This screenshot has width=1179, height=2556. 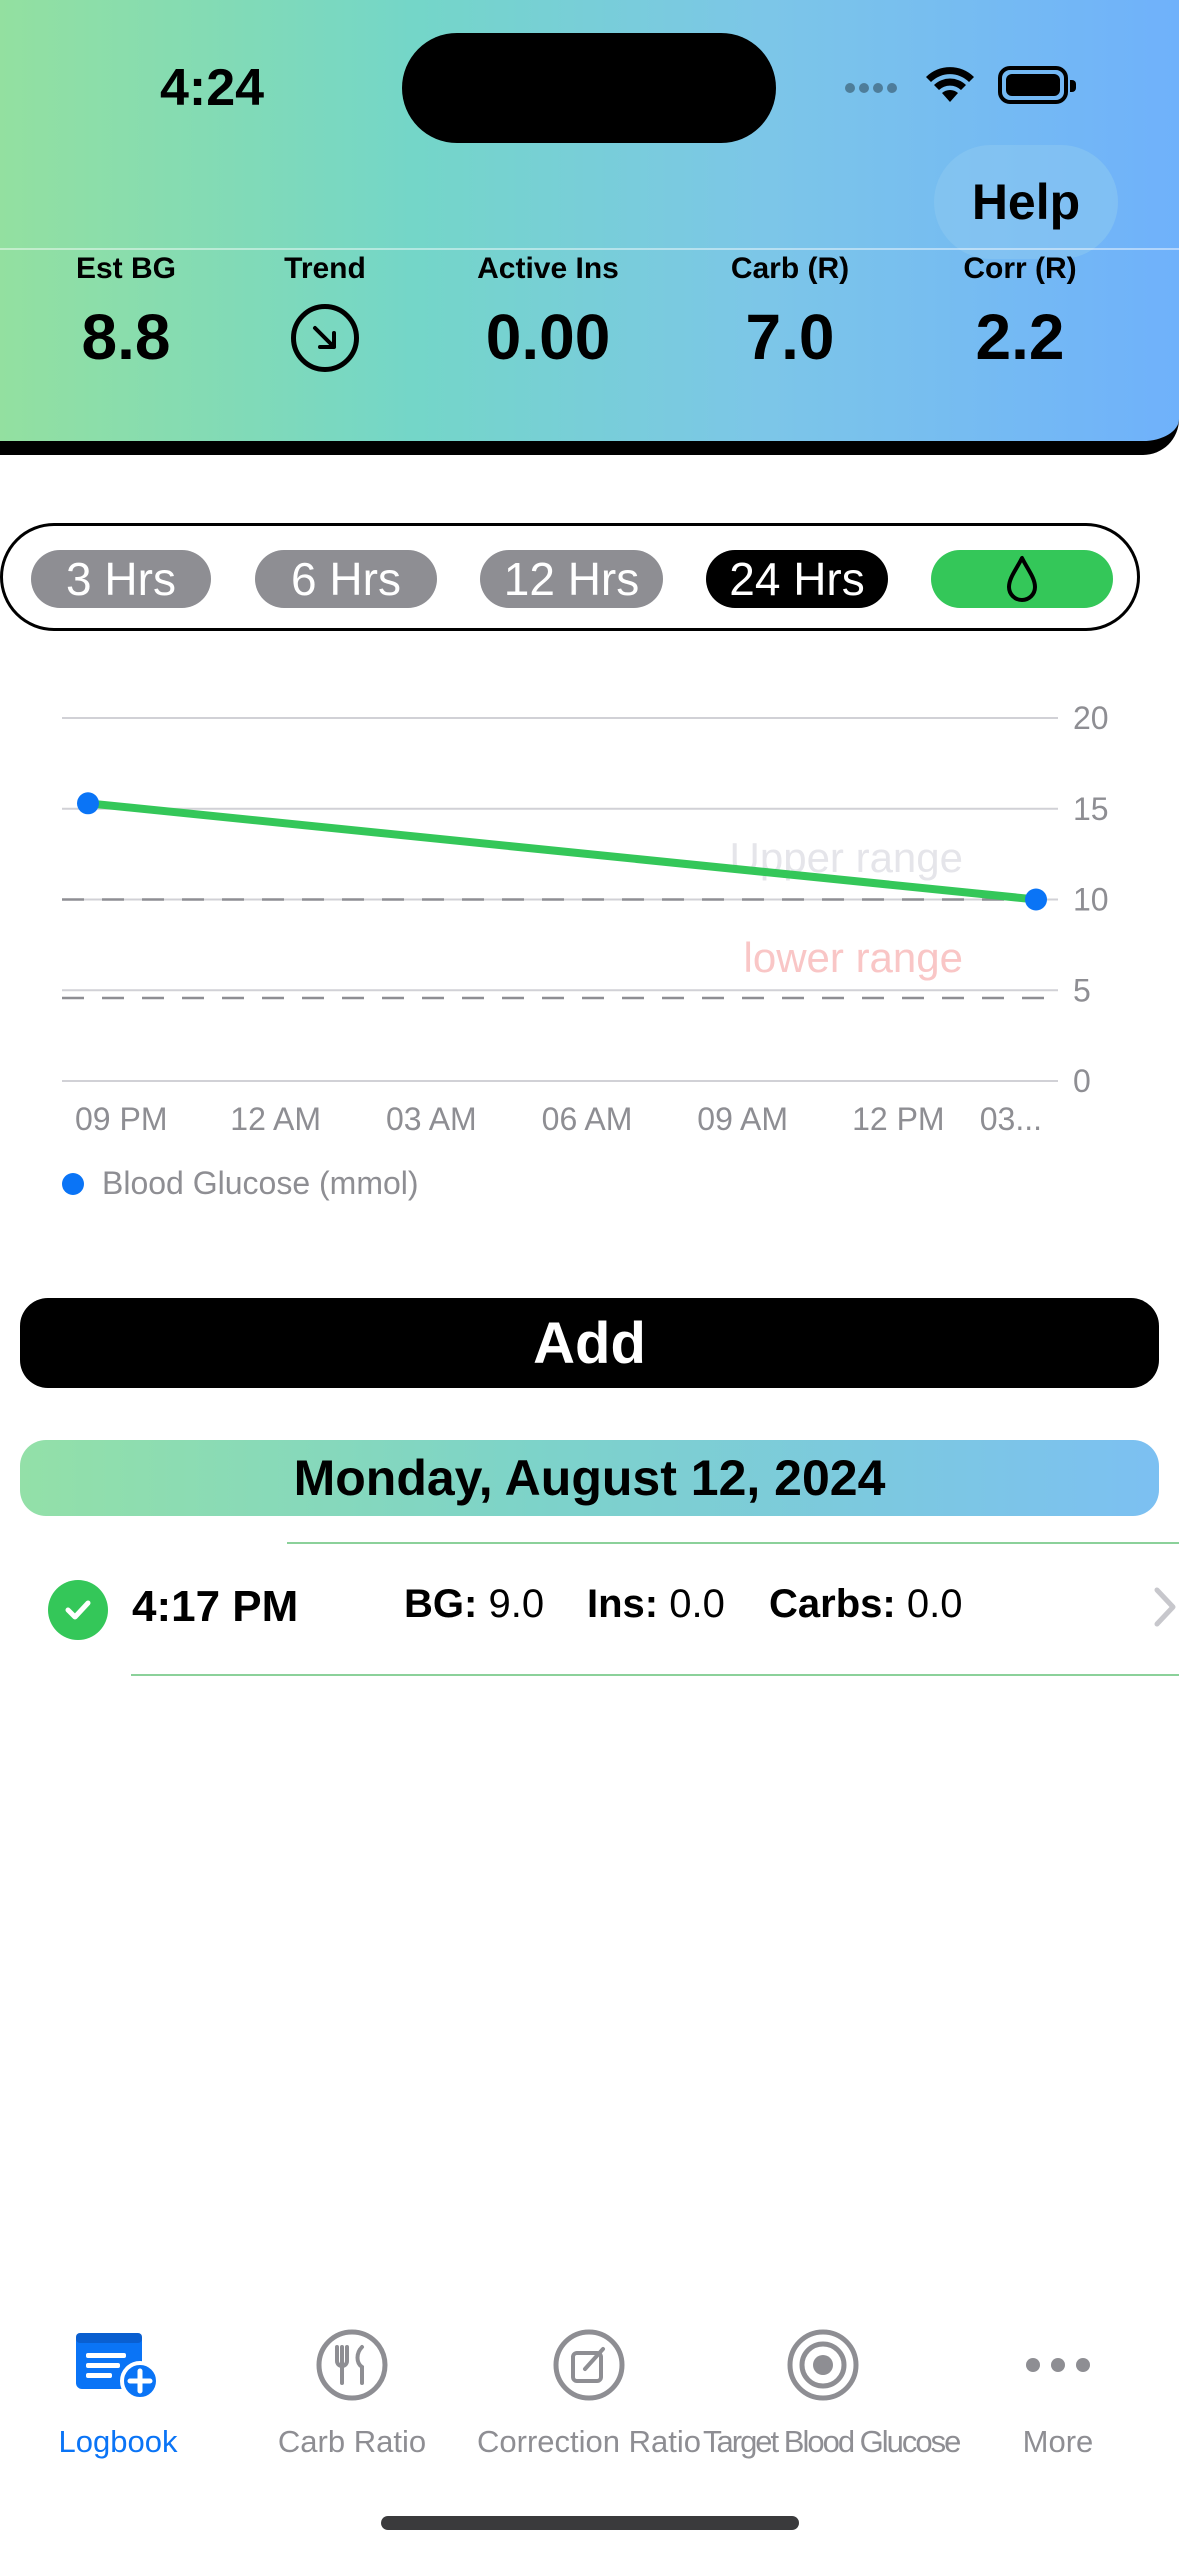 What do you see at coordinates (548, 337) in the screenshot?
I see `stat-value: 0.00` at bounding box center [548, 337].